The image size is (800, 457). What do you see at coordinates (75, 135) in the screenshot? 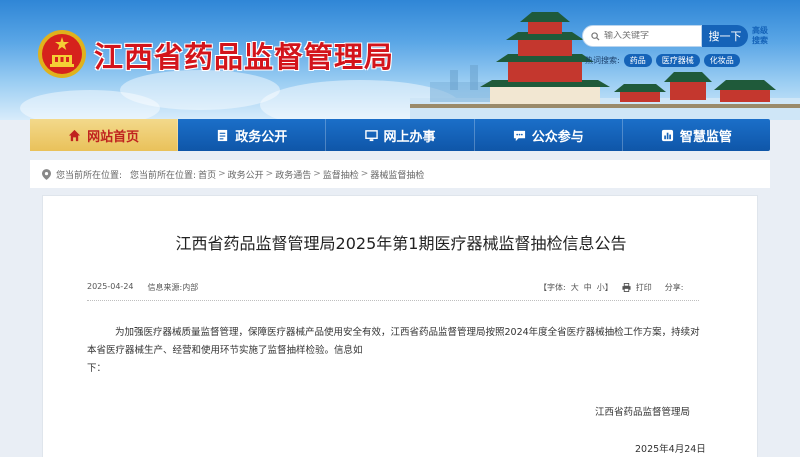
I see `home-icon` at bounding box center [75, 135].